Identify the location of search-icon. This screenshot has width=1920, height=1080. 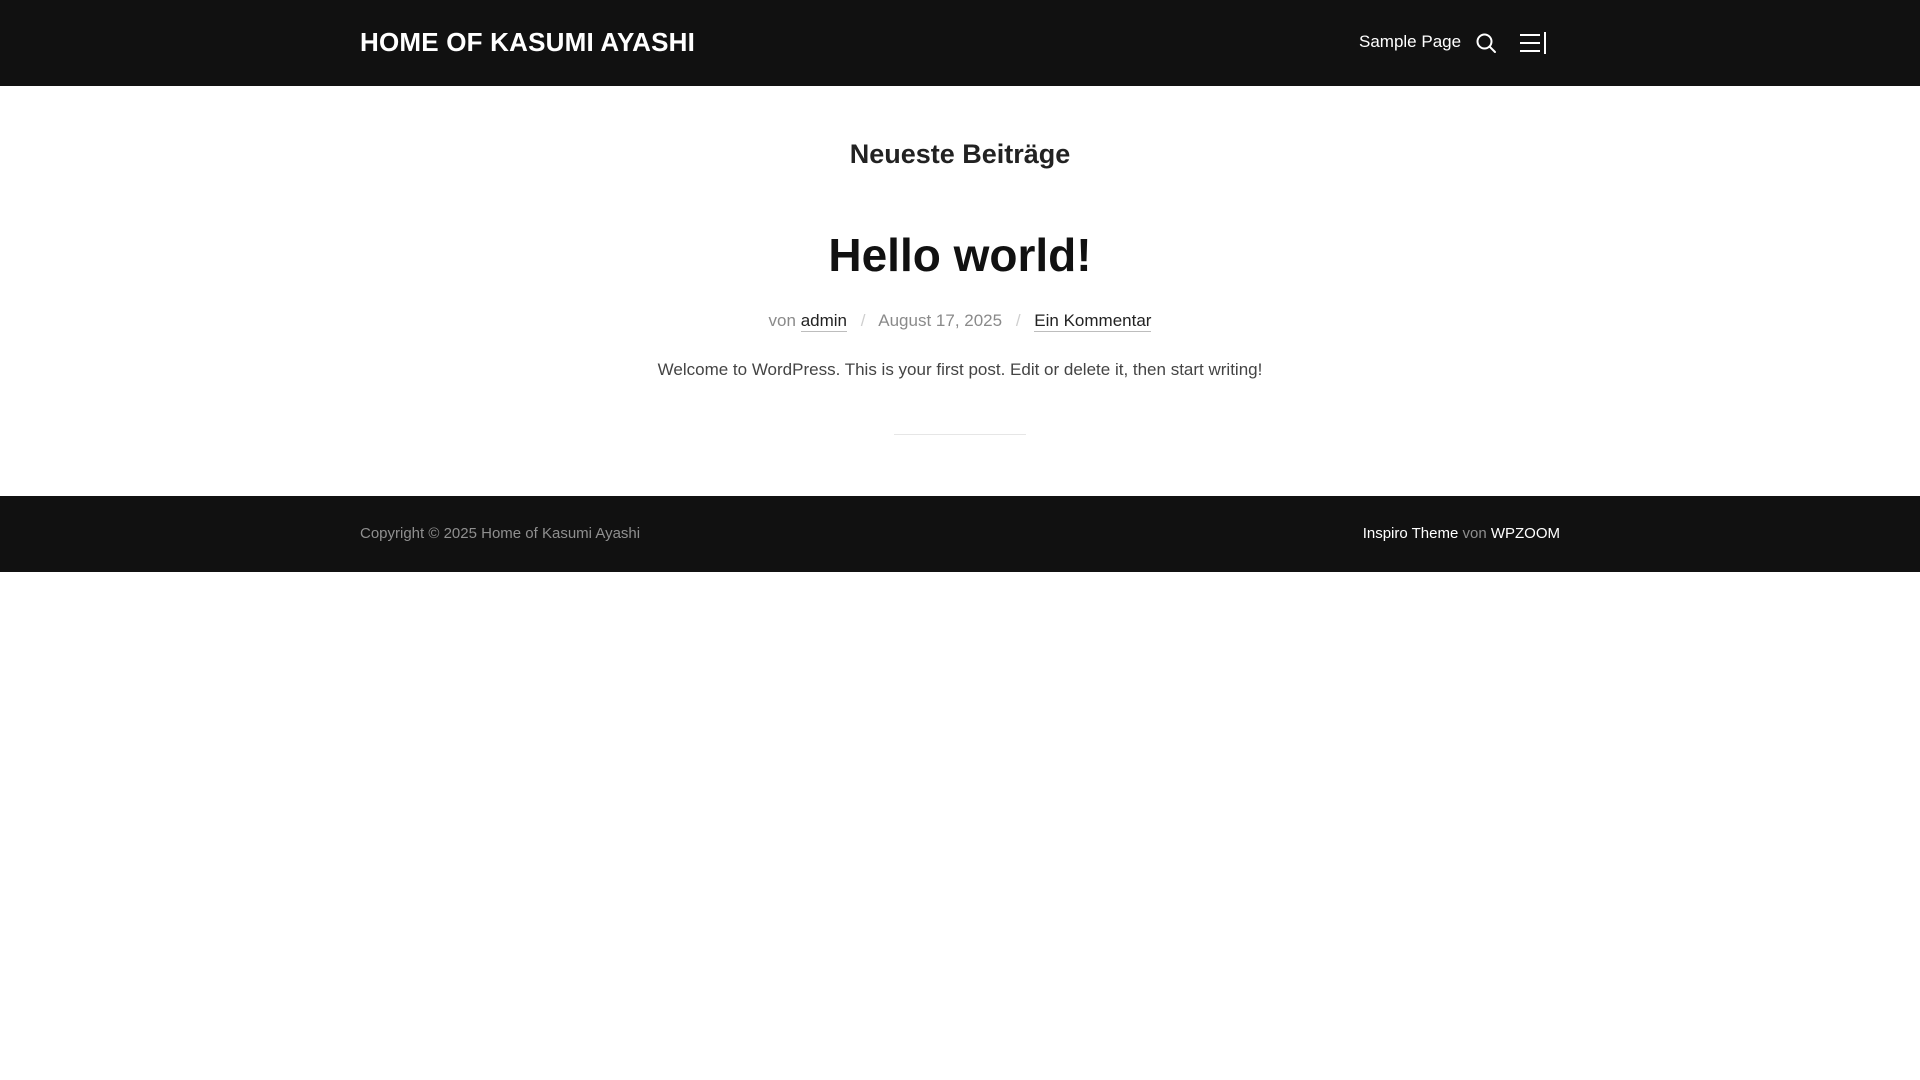
(1486, 43).